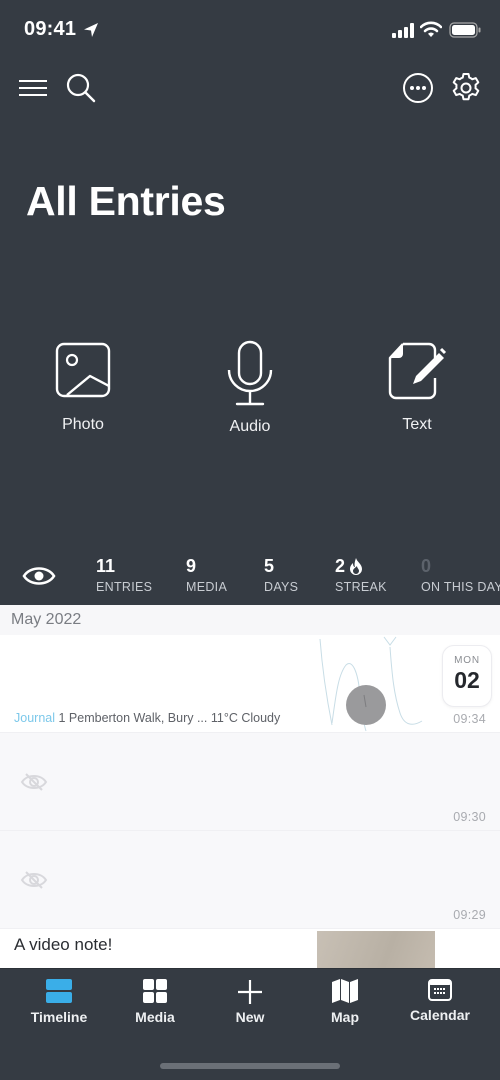 This screenshot has width=500, height=1080. Describe the element at coordinates (250, 782) in the screenshot. I see `hidden-entry: 09:30` at that location.